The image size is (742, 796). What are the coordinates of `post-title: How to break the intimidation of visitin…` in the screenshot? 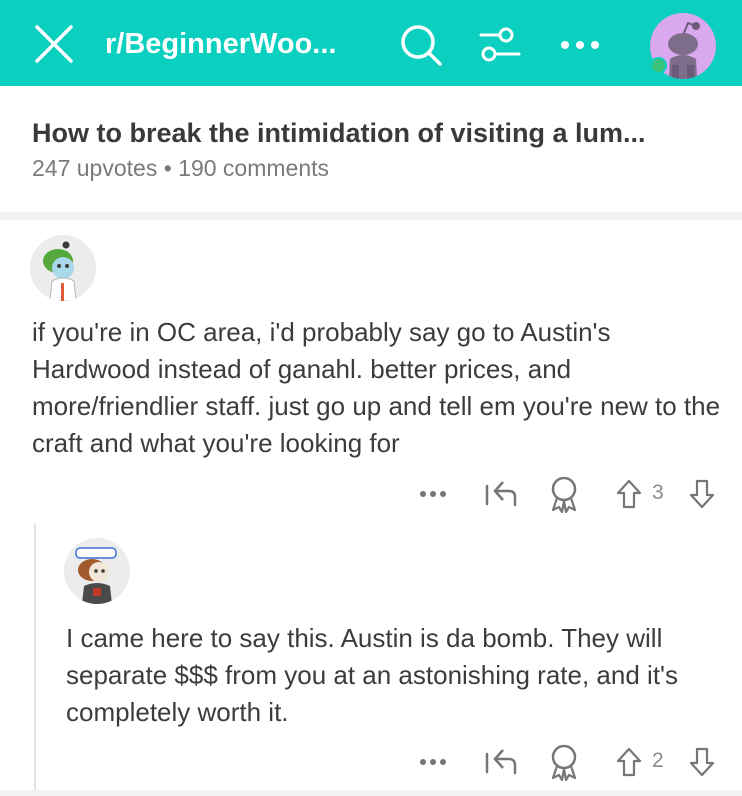 It's located at (377, 133).